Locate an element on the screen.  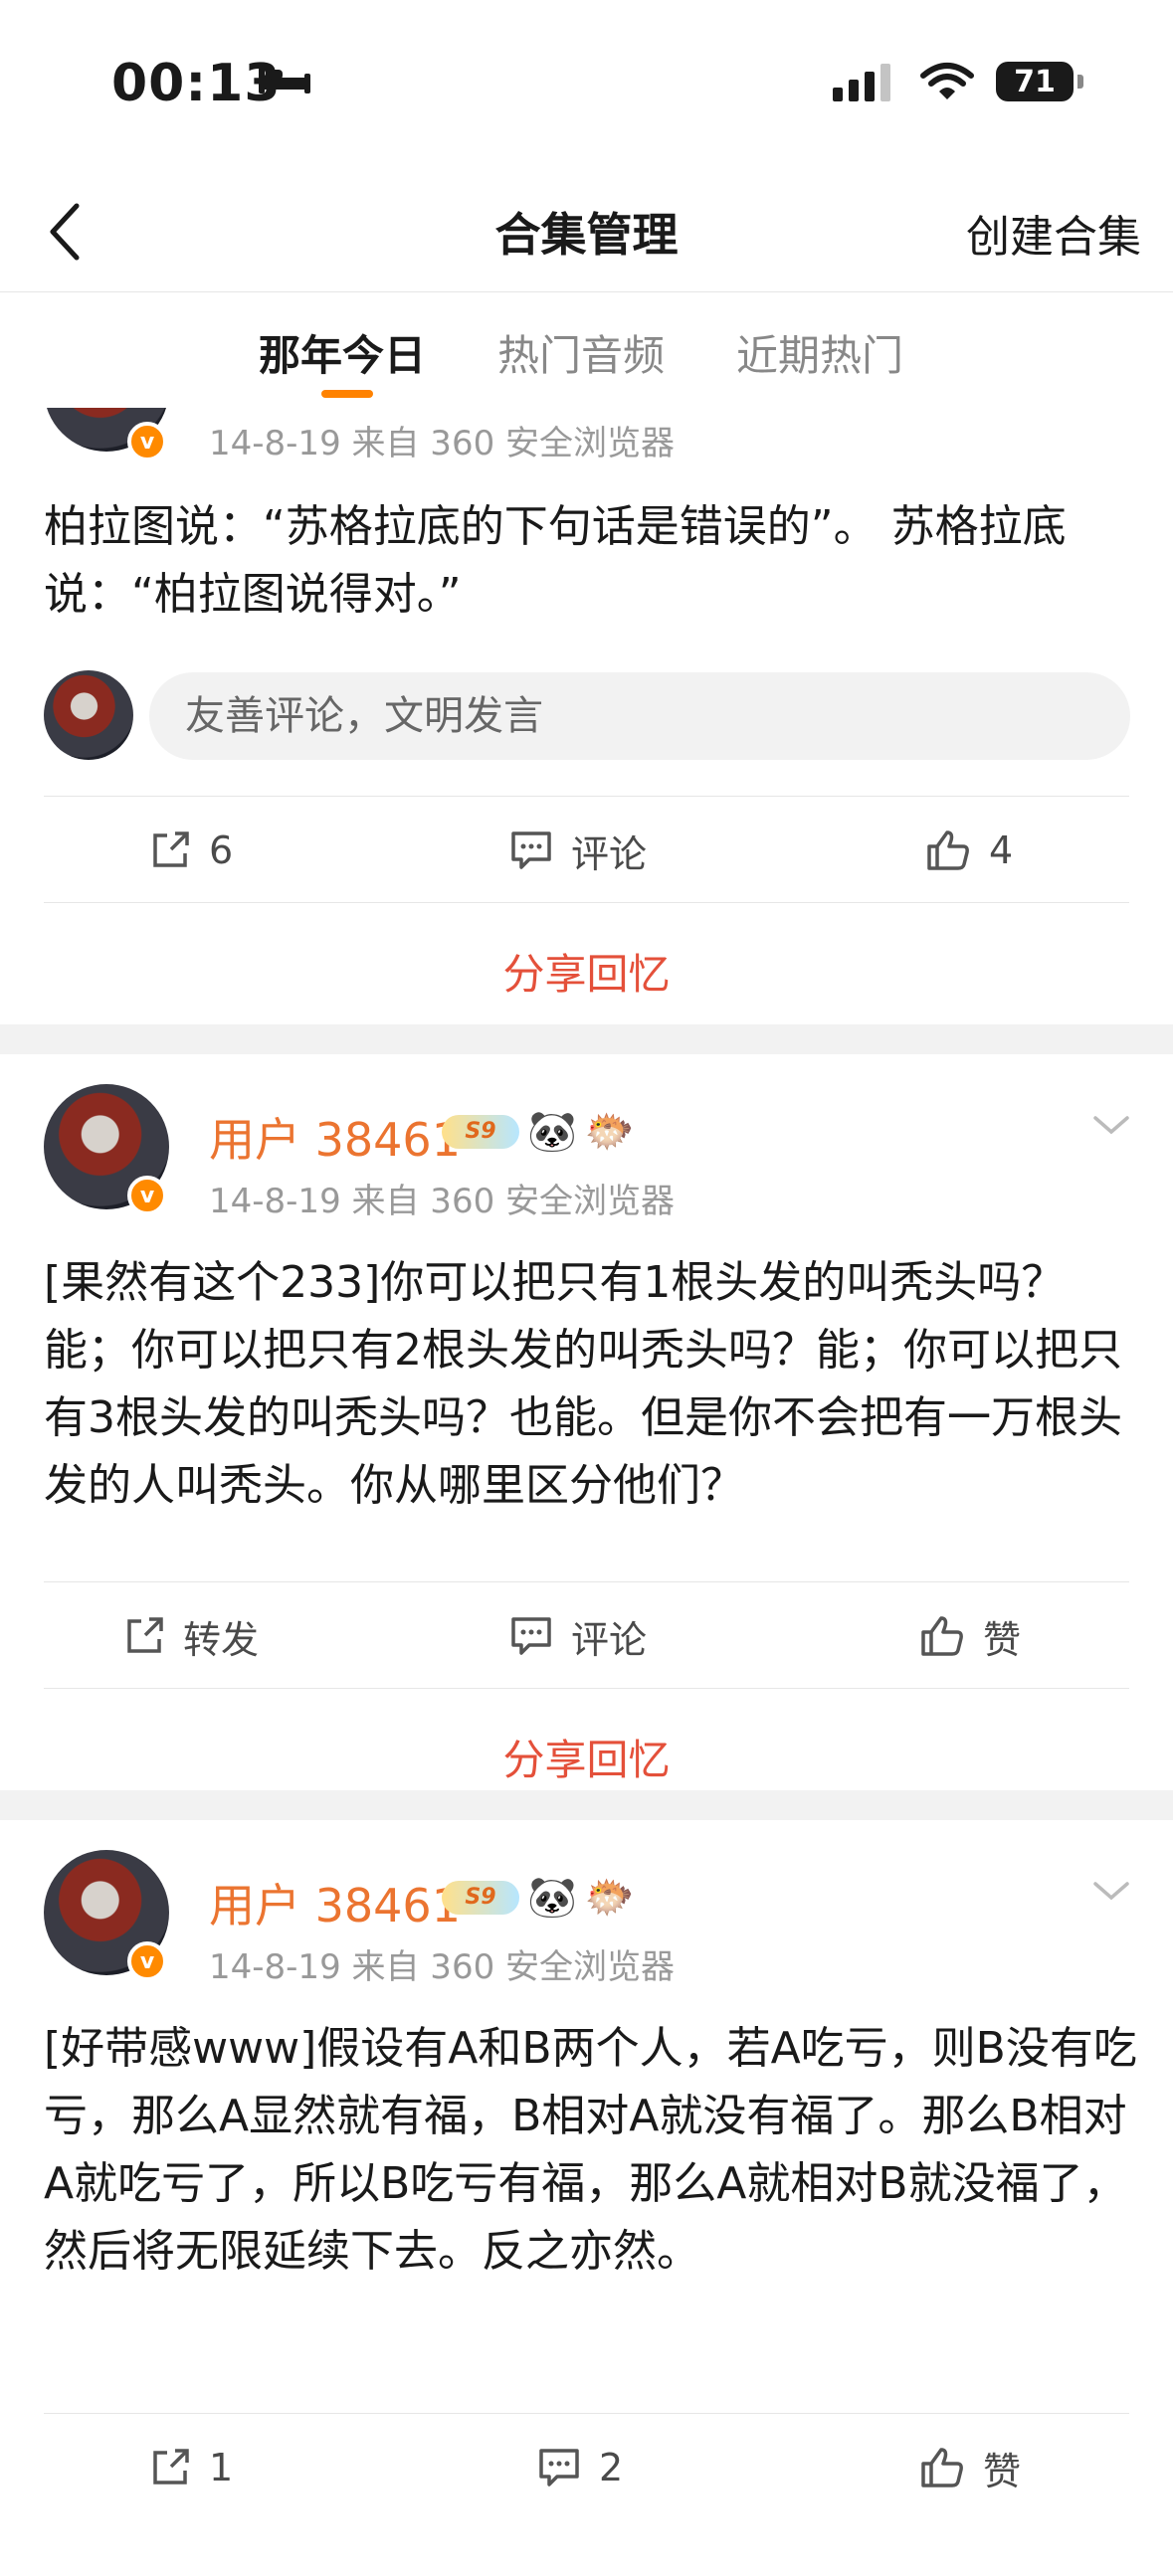
repost-button: 6 is located at coordinates (191, 850).